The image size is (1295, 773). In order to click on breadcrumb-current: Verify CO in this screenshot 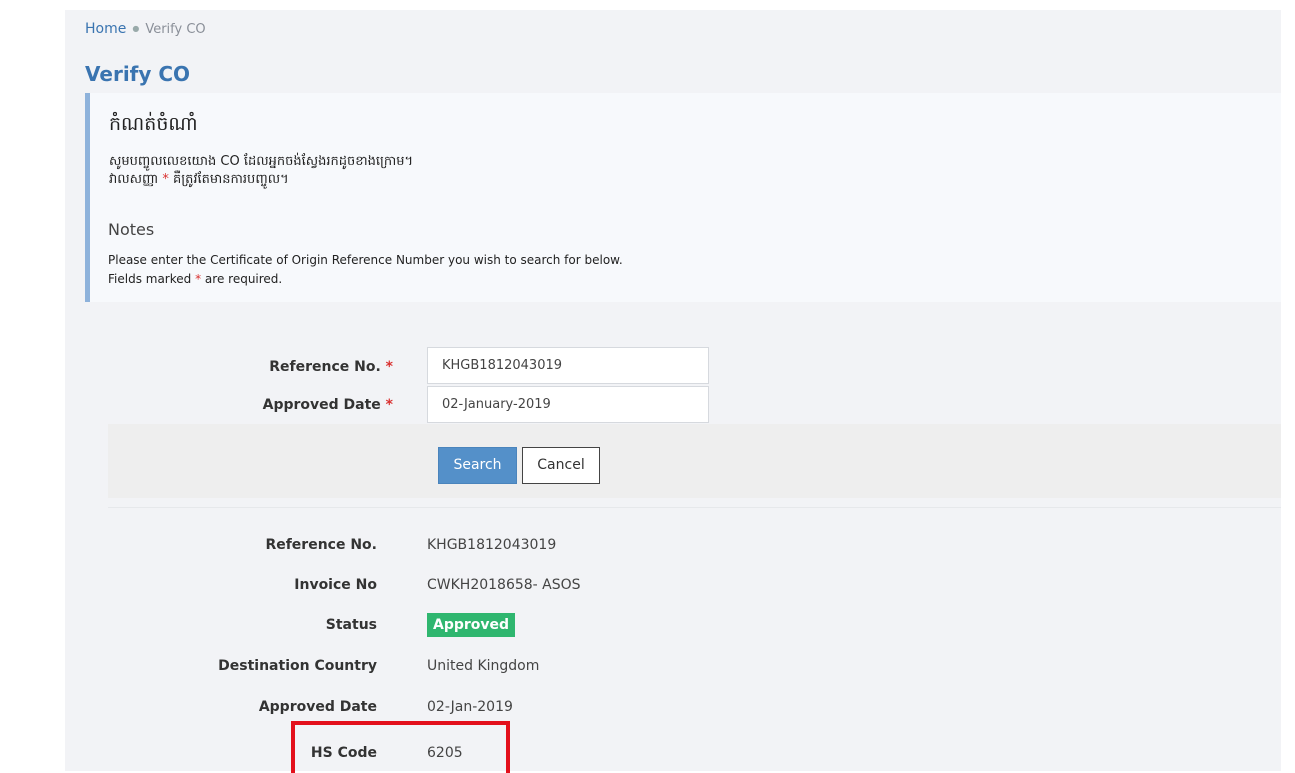, I will do `click(175, 29)`.